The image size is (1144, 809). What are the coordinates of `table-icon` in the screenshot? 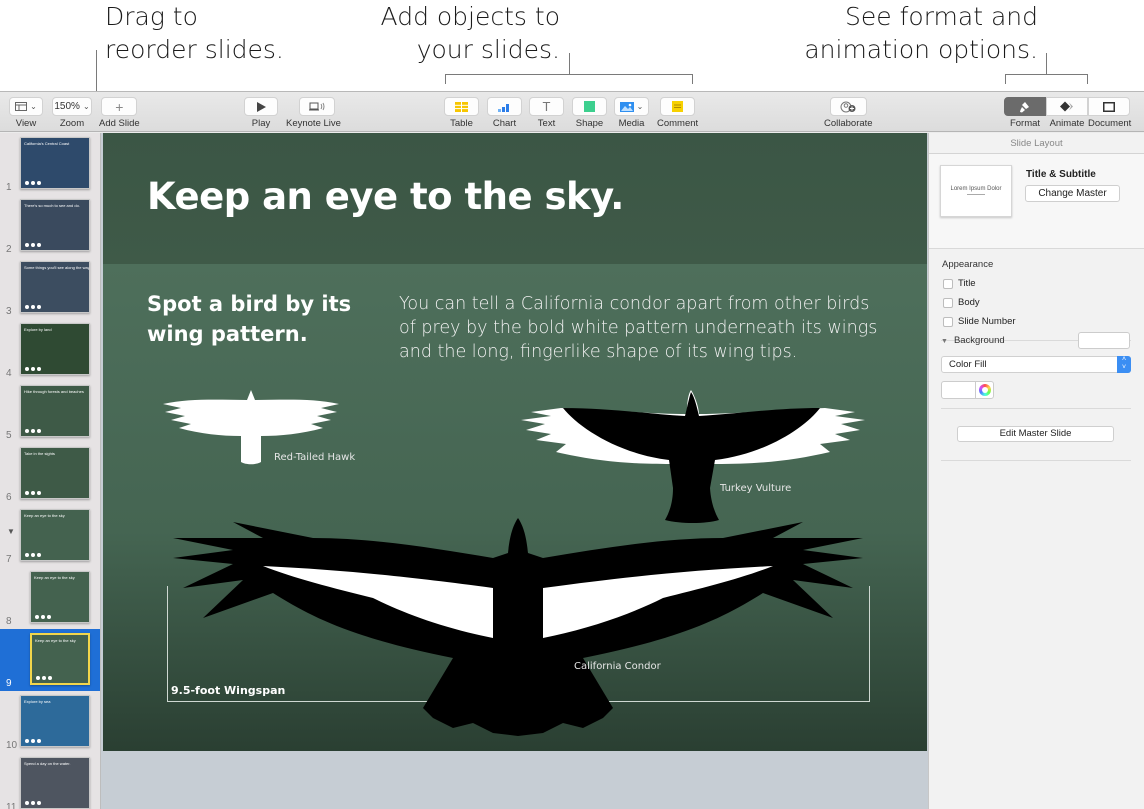 It's located at (461, 106).